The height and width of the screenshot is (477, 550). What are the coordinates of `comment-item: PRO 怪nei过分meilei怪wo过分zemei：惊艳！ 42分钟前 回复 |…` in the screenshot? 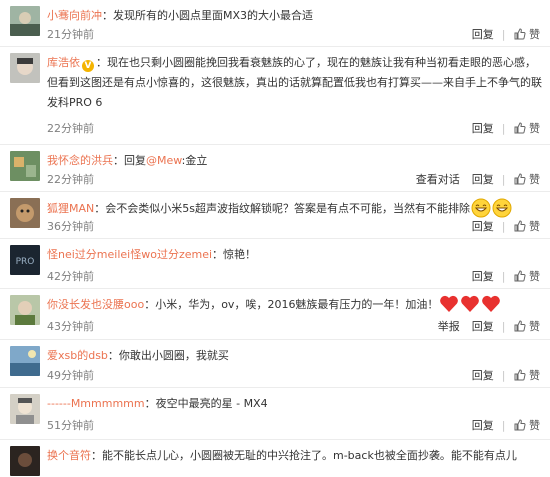 It's located at (275, 264).